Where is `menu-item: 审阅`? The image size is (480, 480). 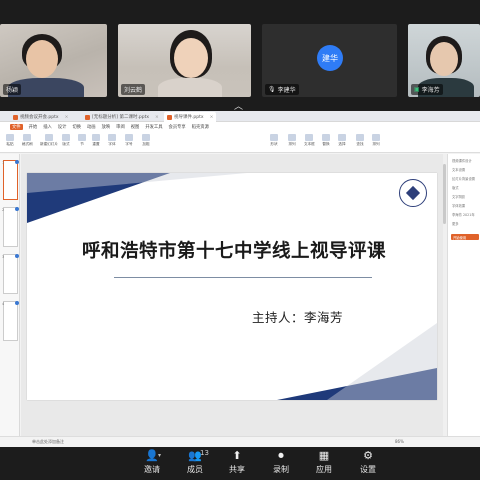 menu-item: 审阅 is located at coordinates (120, 127).